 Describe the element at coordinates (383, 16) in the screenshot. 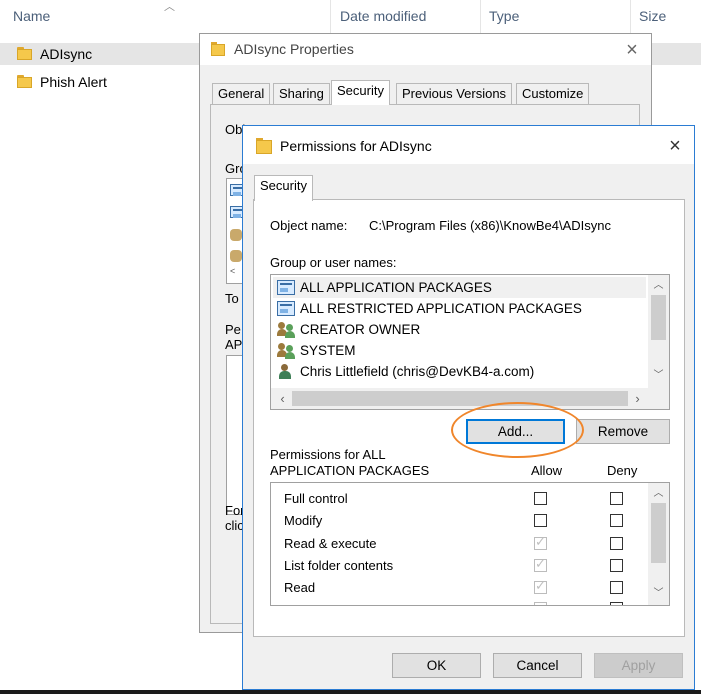

I see `column-date-modified: Date modified` at that location.